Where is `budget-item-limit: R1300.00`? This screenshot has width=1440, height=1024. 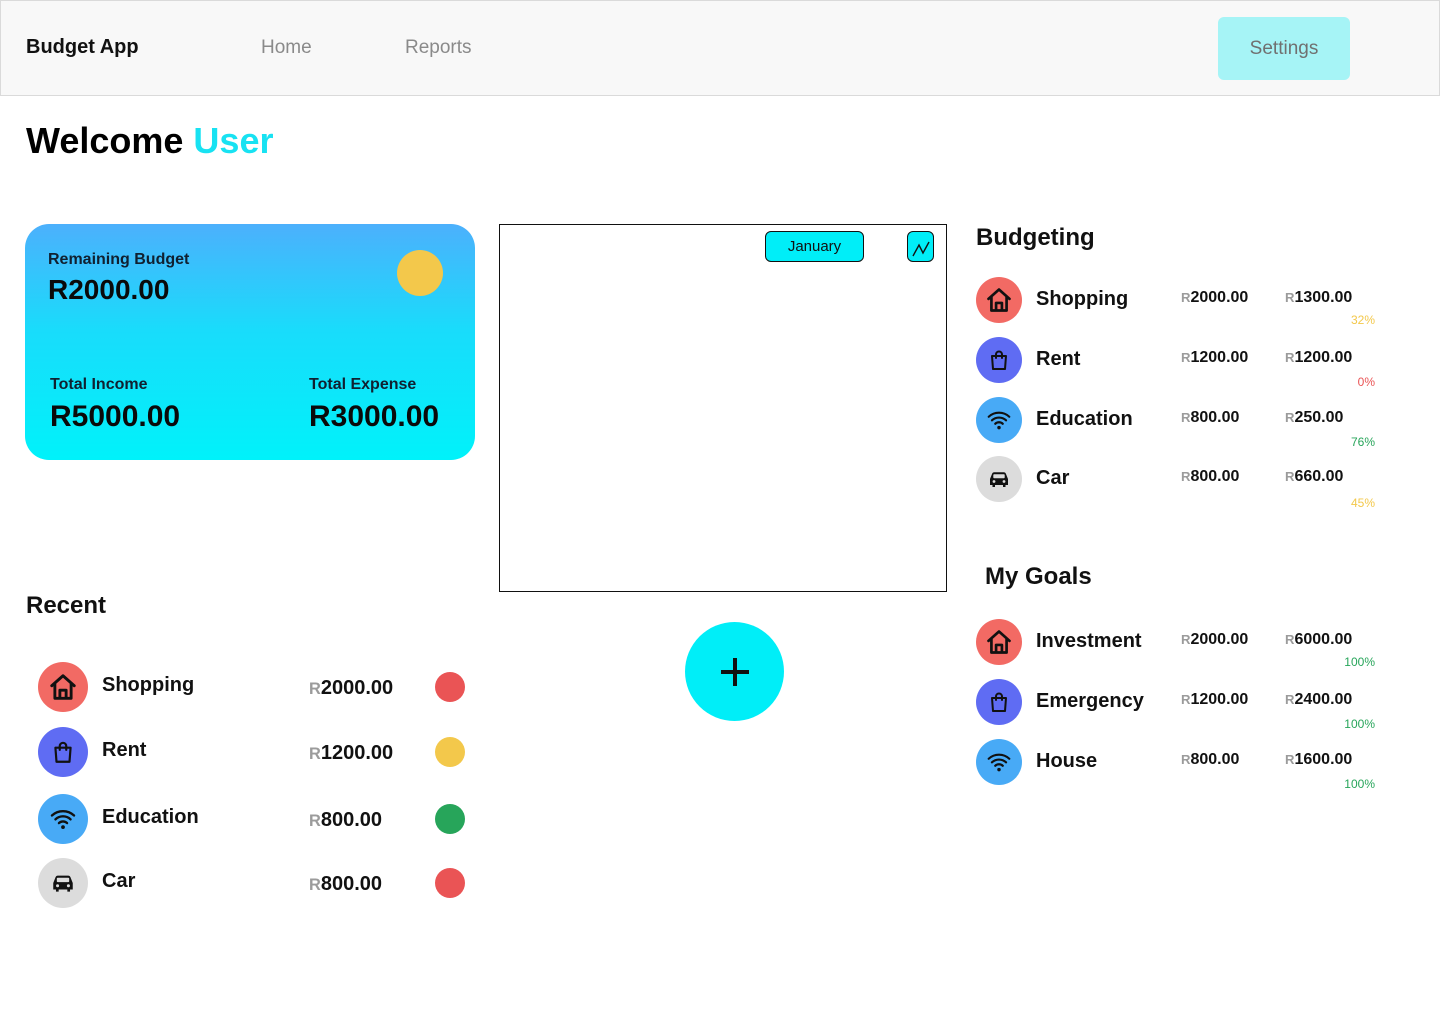 budget-item-limit: R1300.00 is located at coordinates (1319, 297).